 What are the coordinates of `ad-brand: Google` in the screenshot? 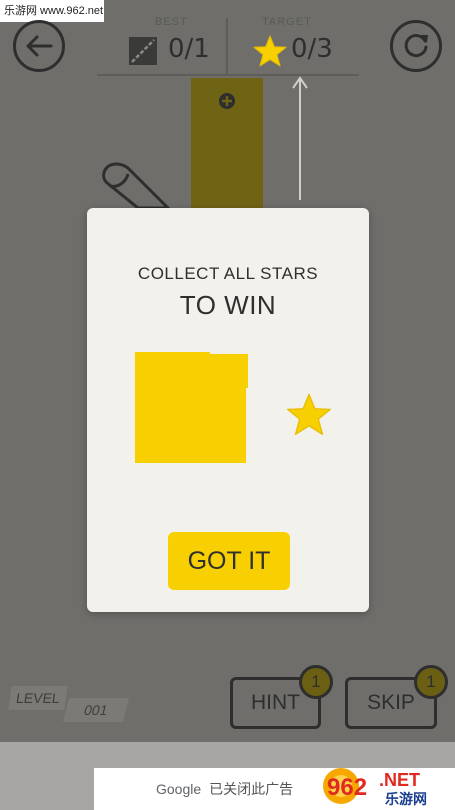 It's located at (179, 789).